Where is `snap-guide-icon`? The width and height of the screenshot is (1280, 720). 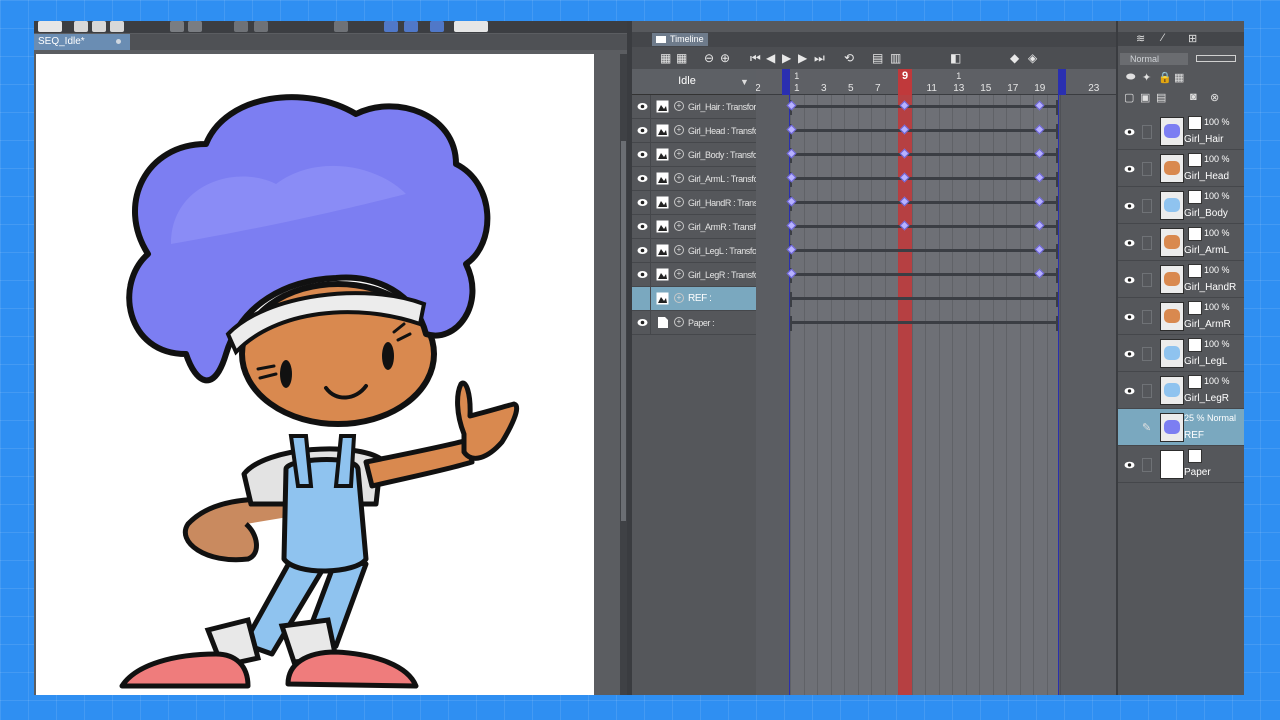 snap-guide-icon is located at coordinates (437, 26).